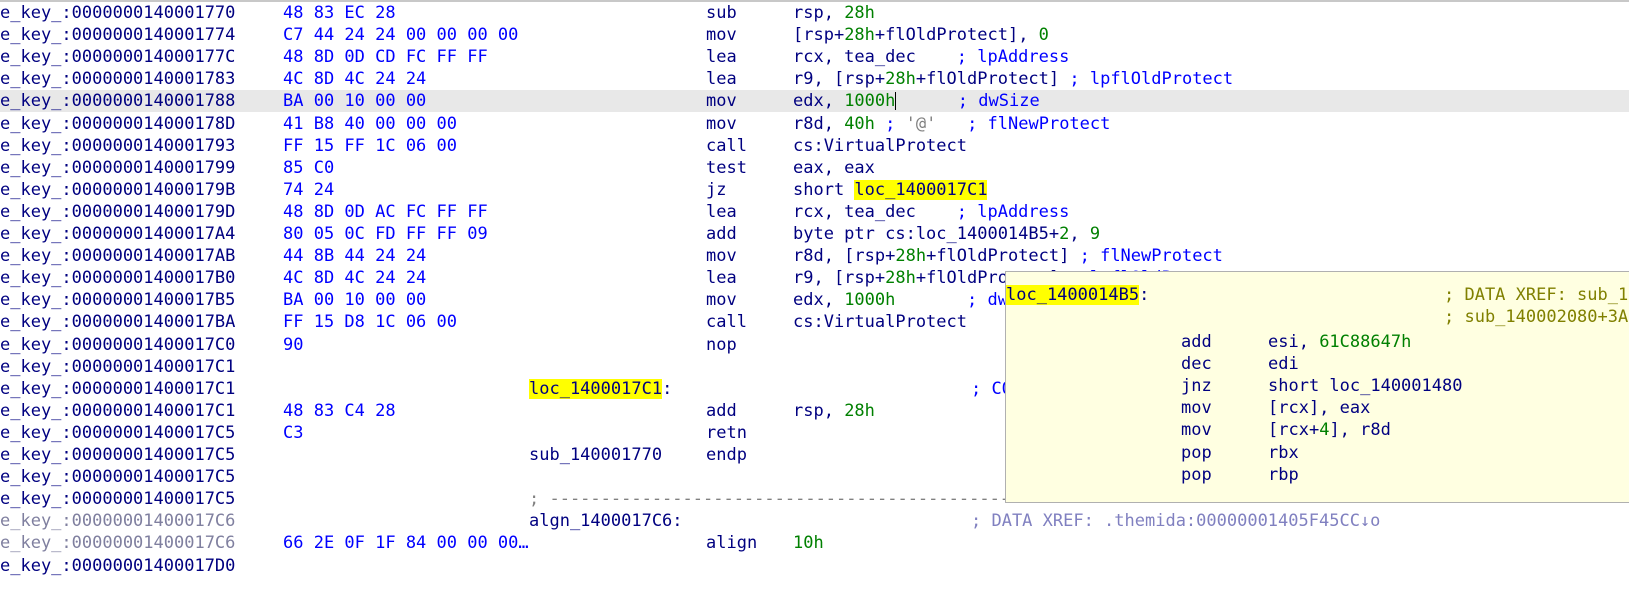  Describe the element at coordinates (921, 35) in the screenshot. I see `operands: [rsp+28h+flOldProtect], 0` at that location.